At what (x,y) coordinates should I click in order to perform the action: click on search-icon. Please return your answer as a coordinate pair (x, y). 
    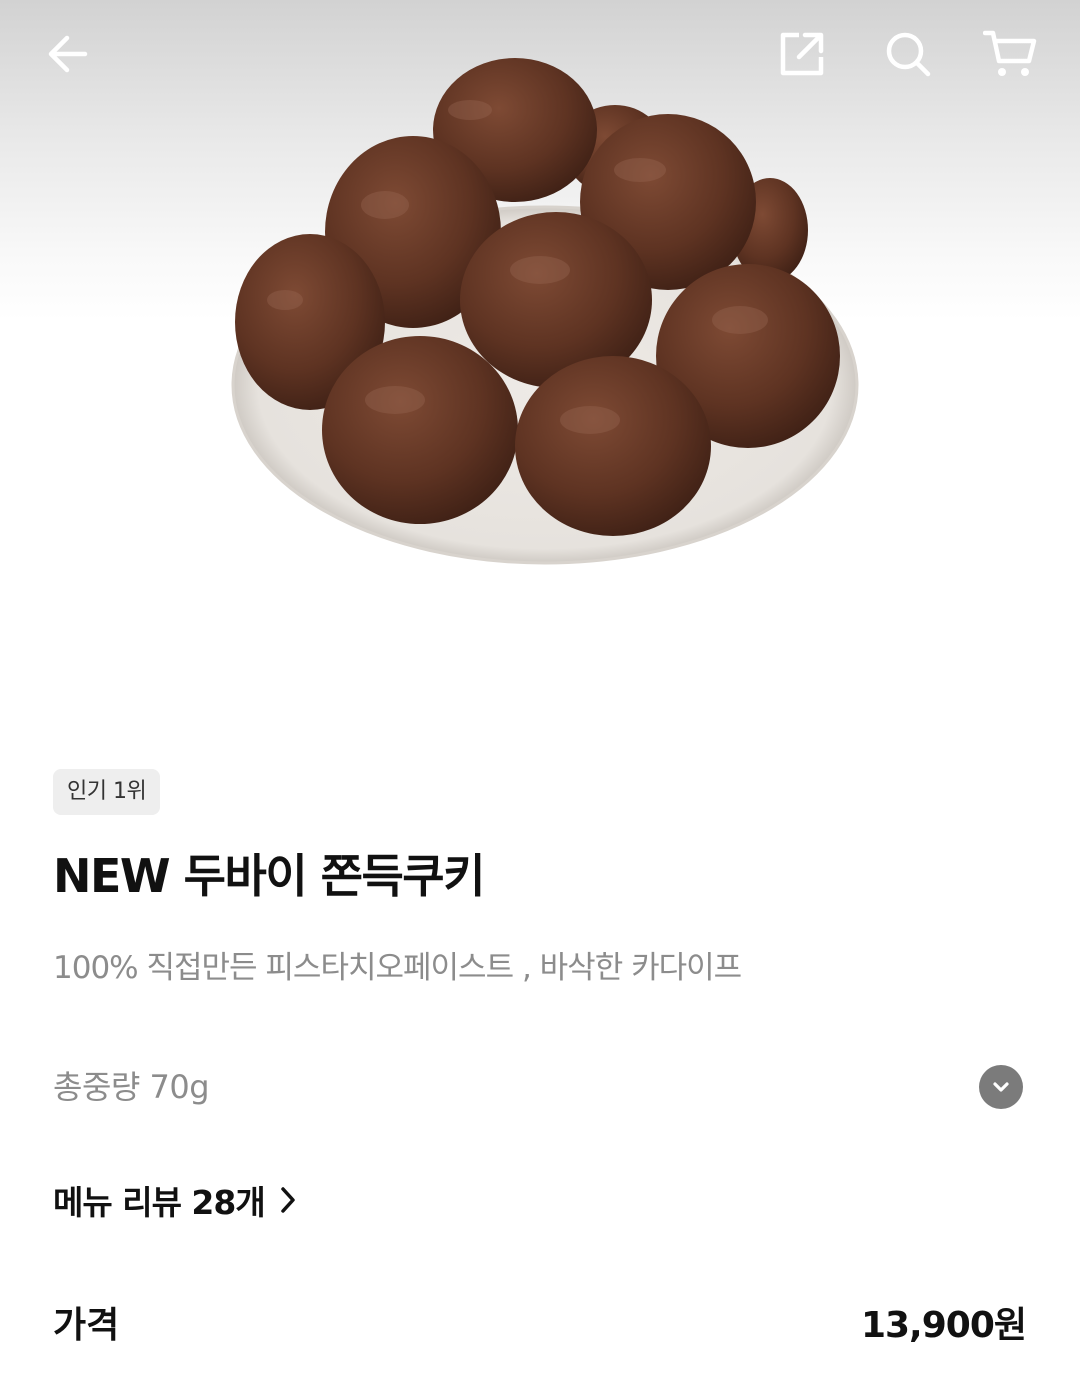
    Looking at the image, I should click on (908, 54).